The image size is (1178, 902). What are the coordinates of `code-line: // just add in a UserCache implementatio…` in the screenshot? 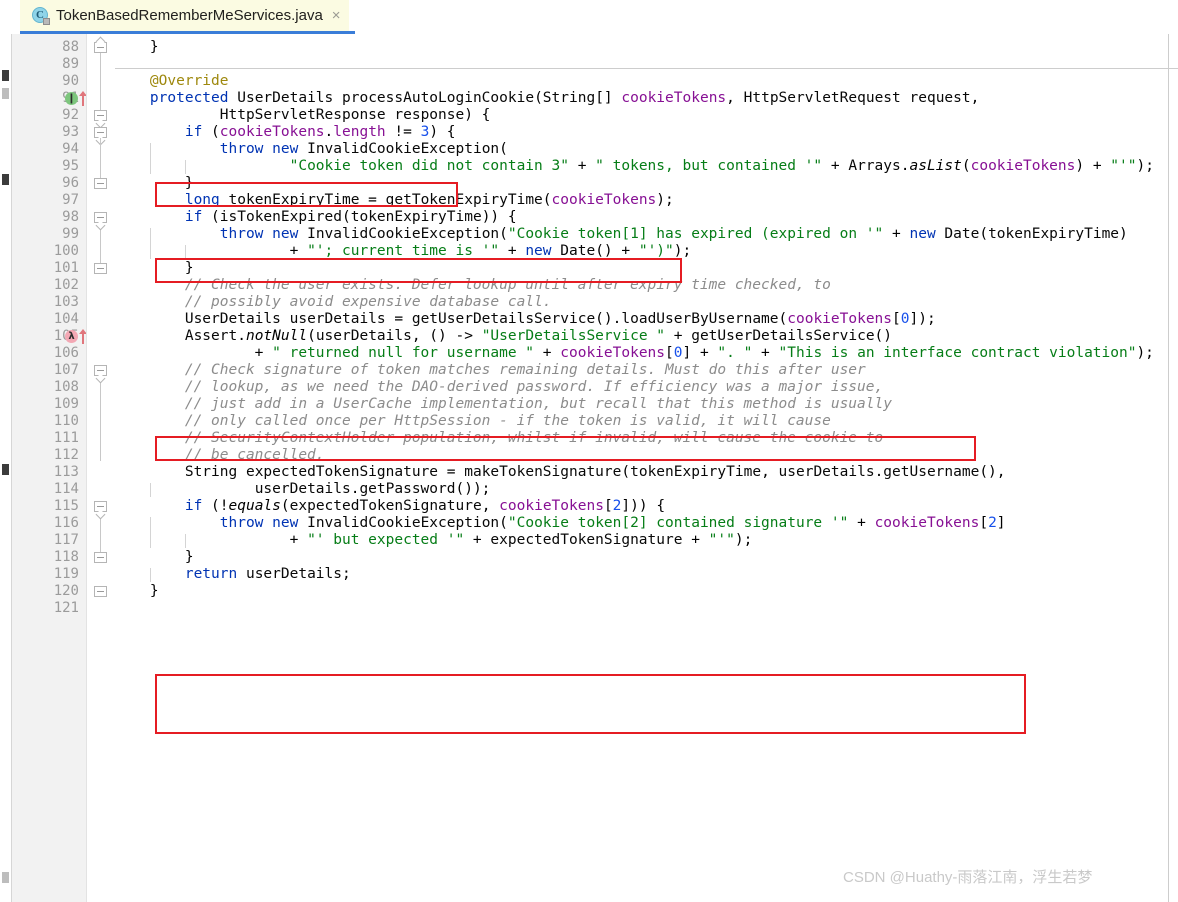 It's located at (503, 404).